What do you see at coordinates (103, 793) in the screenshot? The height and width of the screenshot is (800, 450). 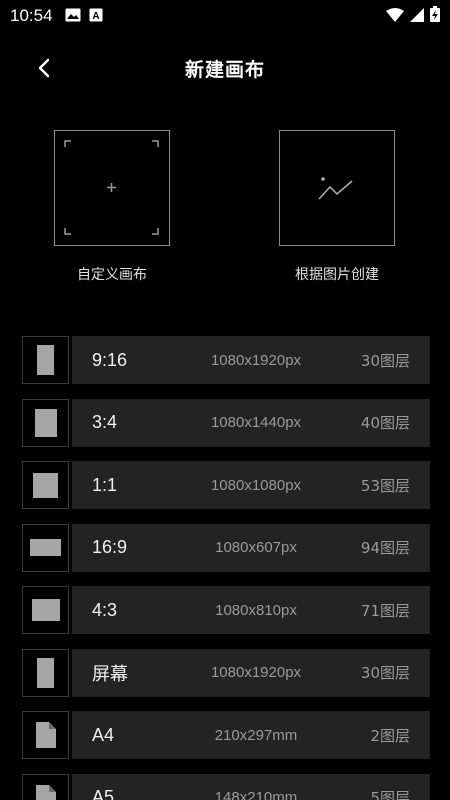 I see `preset-ratio: A5` at bounding box center [103, 793].